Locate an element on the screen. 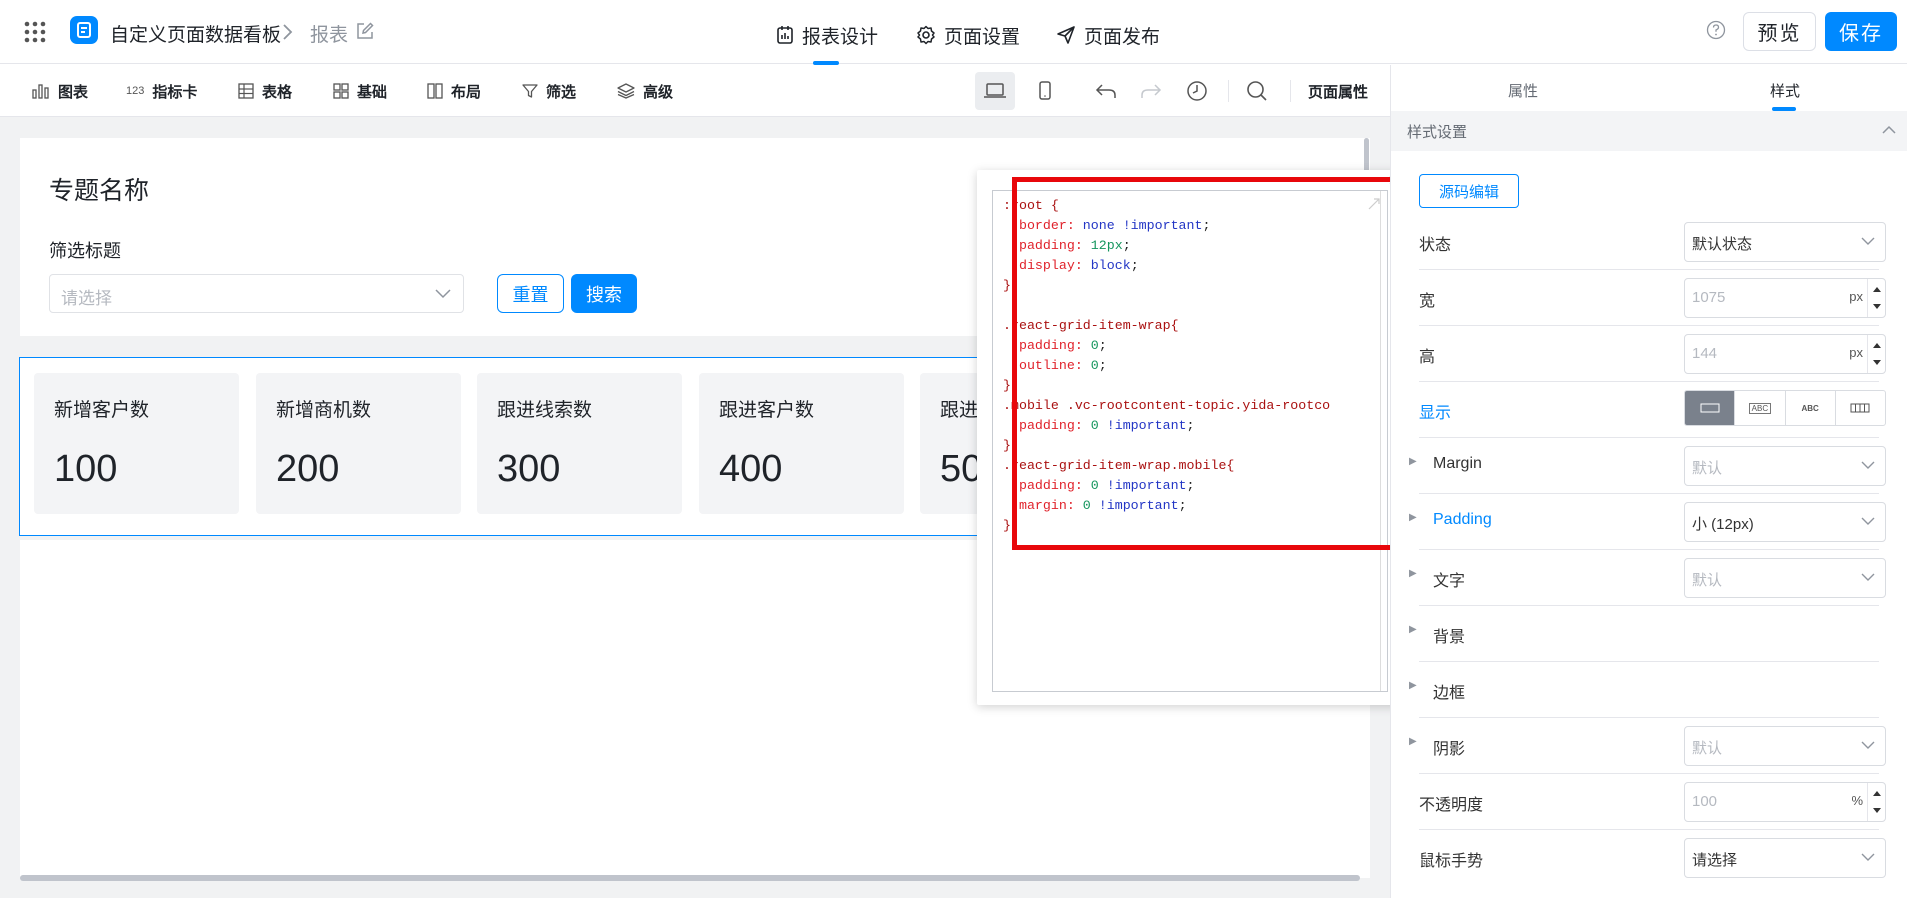 Image resolution: width=1907 pixels, height=898 pixels. display-inline-block-text: ABC is located at coordinates (1760, 408).